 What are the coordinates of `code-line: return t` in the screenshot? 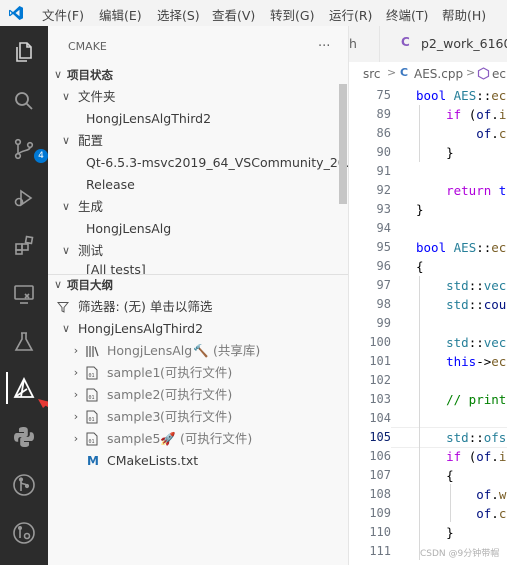 It's located at (461, 190).